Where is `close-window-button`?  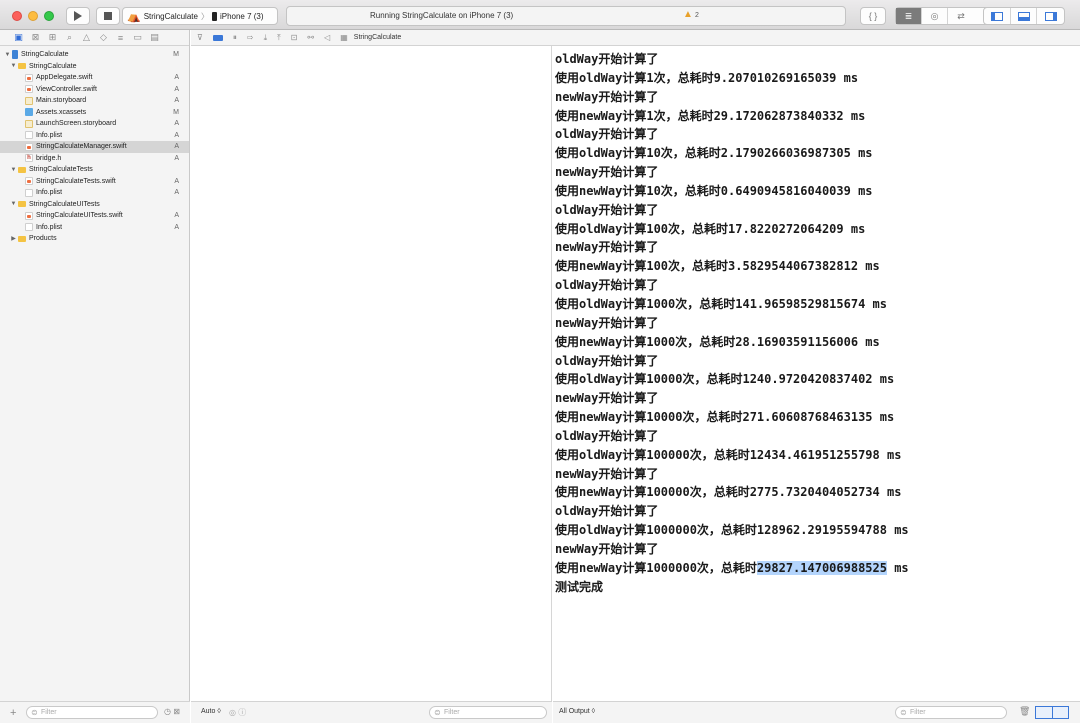 close-window-button is located at coordinates (17, 16).